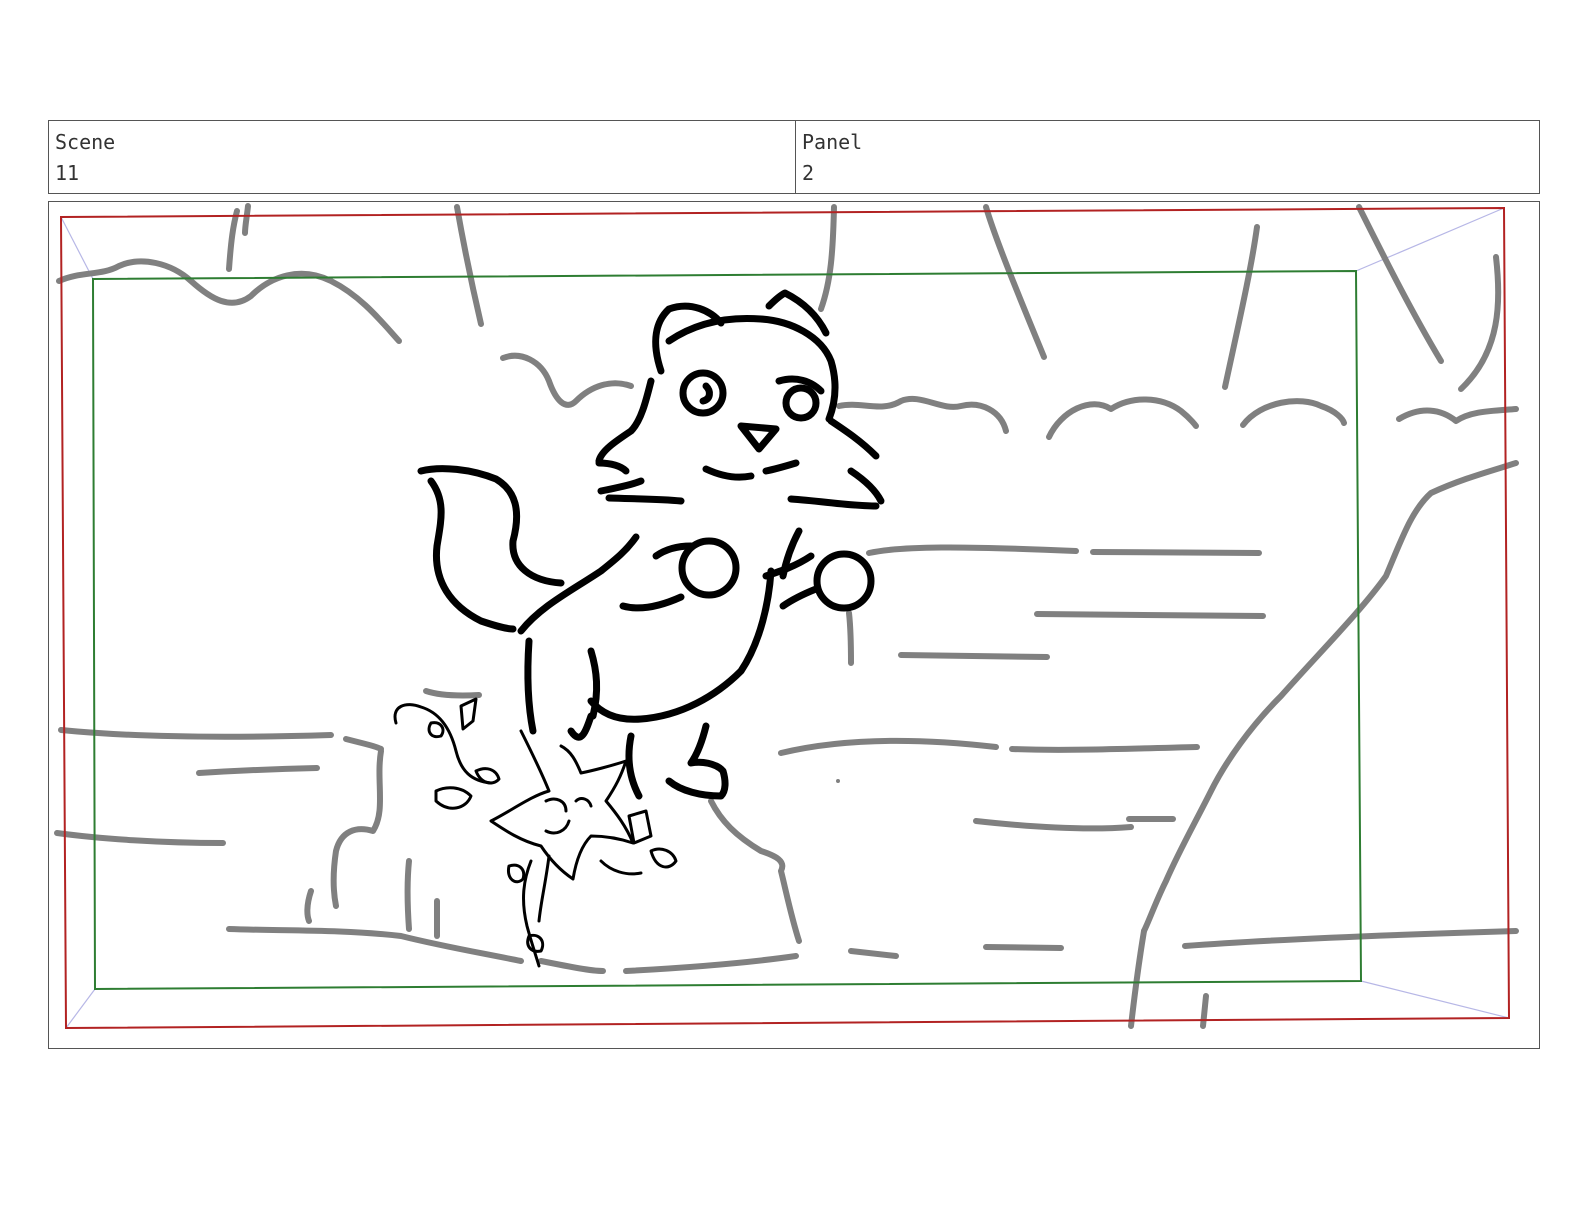 The height and width of the screenshot is (1224, 1584). Describe the element at coordinates (808, 173) in the screenshot. I see `panel-number: 2` at that location.